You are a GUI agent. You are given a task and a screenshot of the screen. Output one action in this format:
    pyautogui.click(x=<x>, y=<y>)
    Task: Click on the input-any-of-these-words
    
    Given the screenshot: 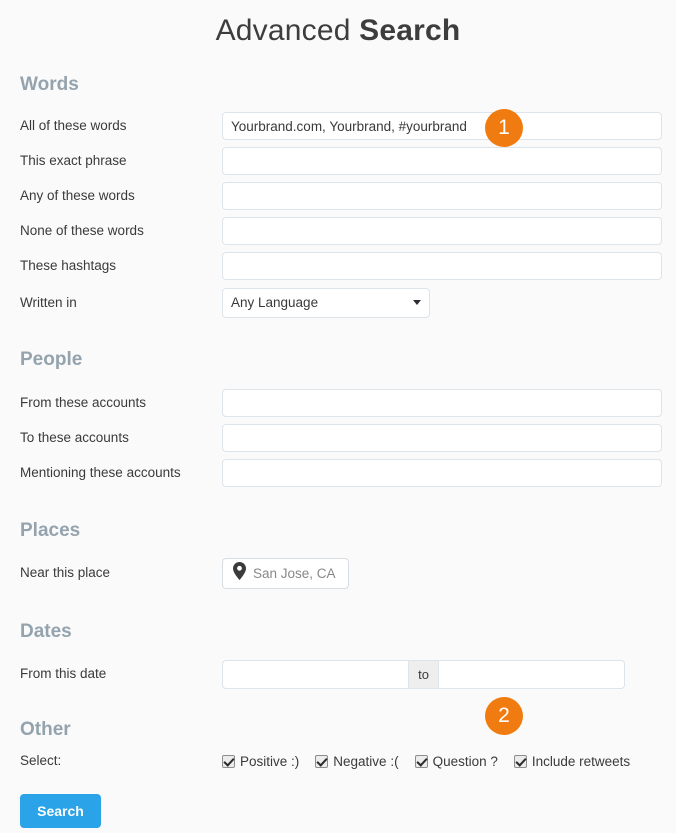 What is the action you would take?
    pyautogui.click(x=442, y=196)
    